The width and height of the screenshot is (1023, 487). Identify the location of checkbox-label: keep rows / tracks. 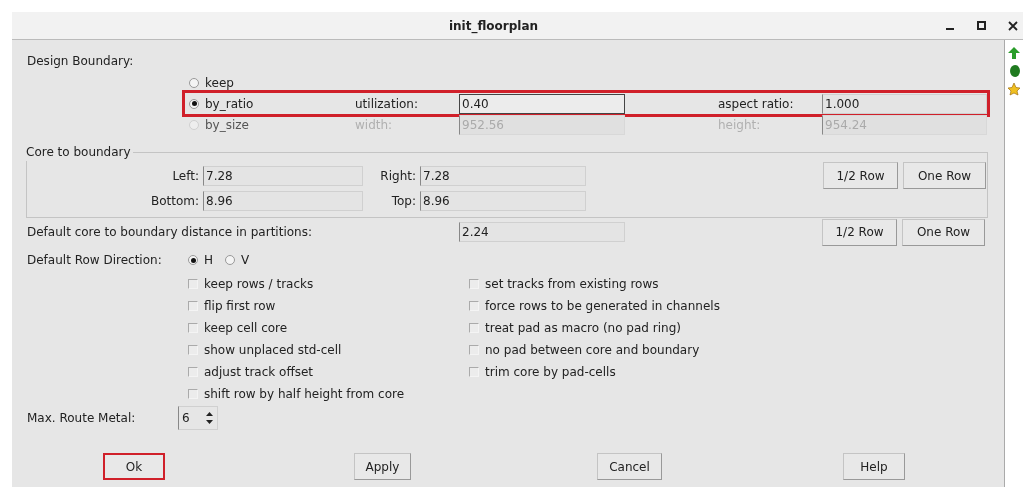
(259, 284).